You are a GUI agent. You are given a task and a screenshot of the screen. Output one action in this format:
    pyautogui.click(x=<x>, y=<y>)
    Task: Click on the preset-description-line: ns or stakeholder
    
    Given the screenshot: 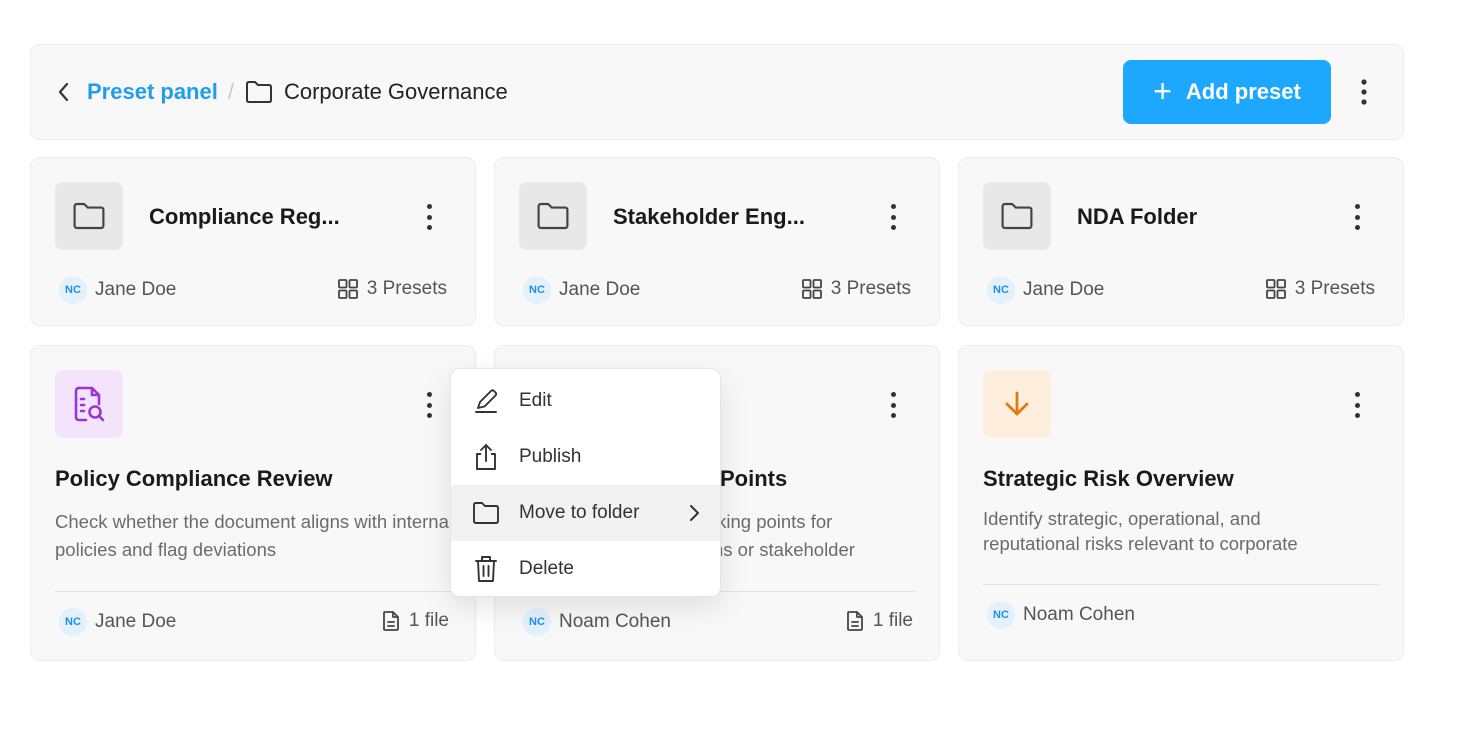 What is the action you would take?
    pyautogui.click(x=784, y=549)
    